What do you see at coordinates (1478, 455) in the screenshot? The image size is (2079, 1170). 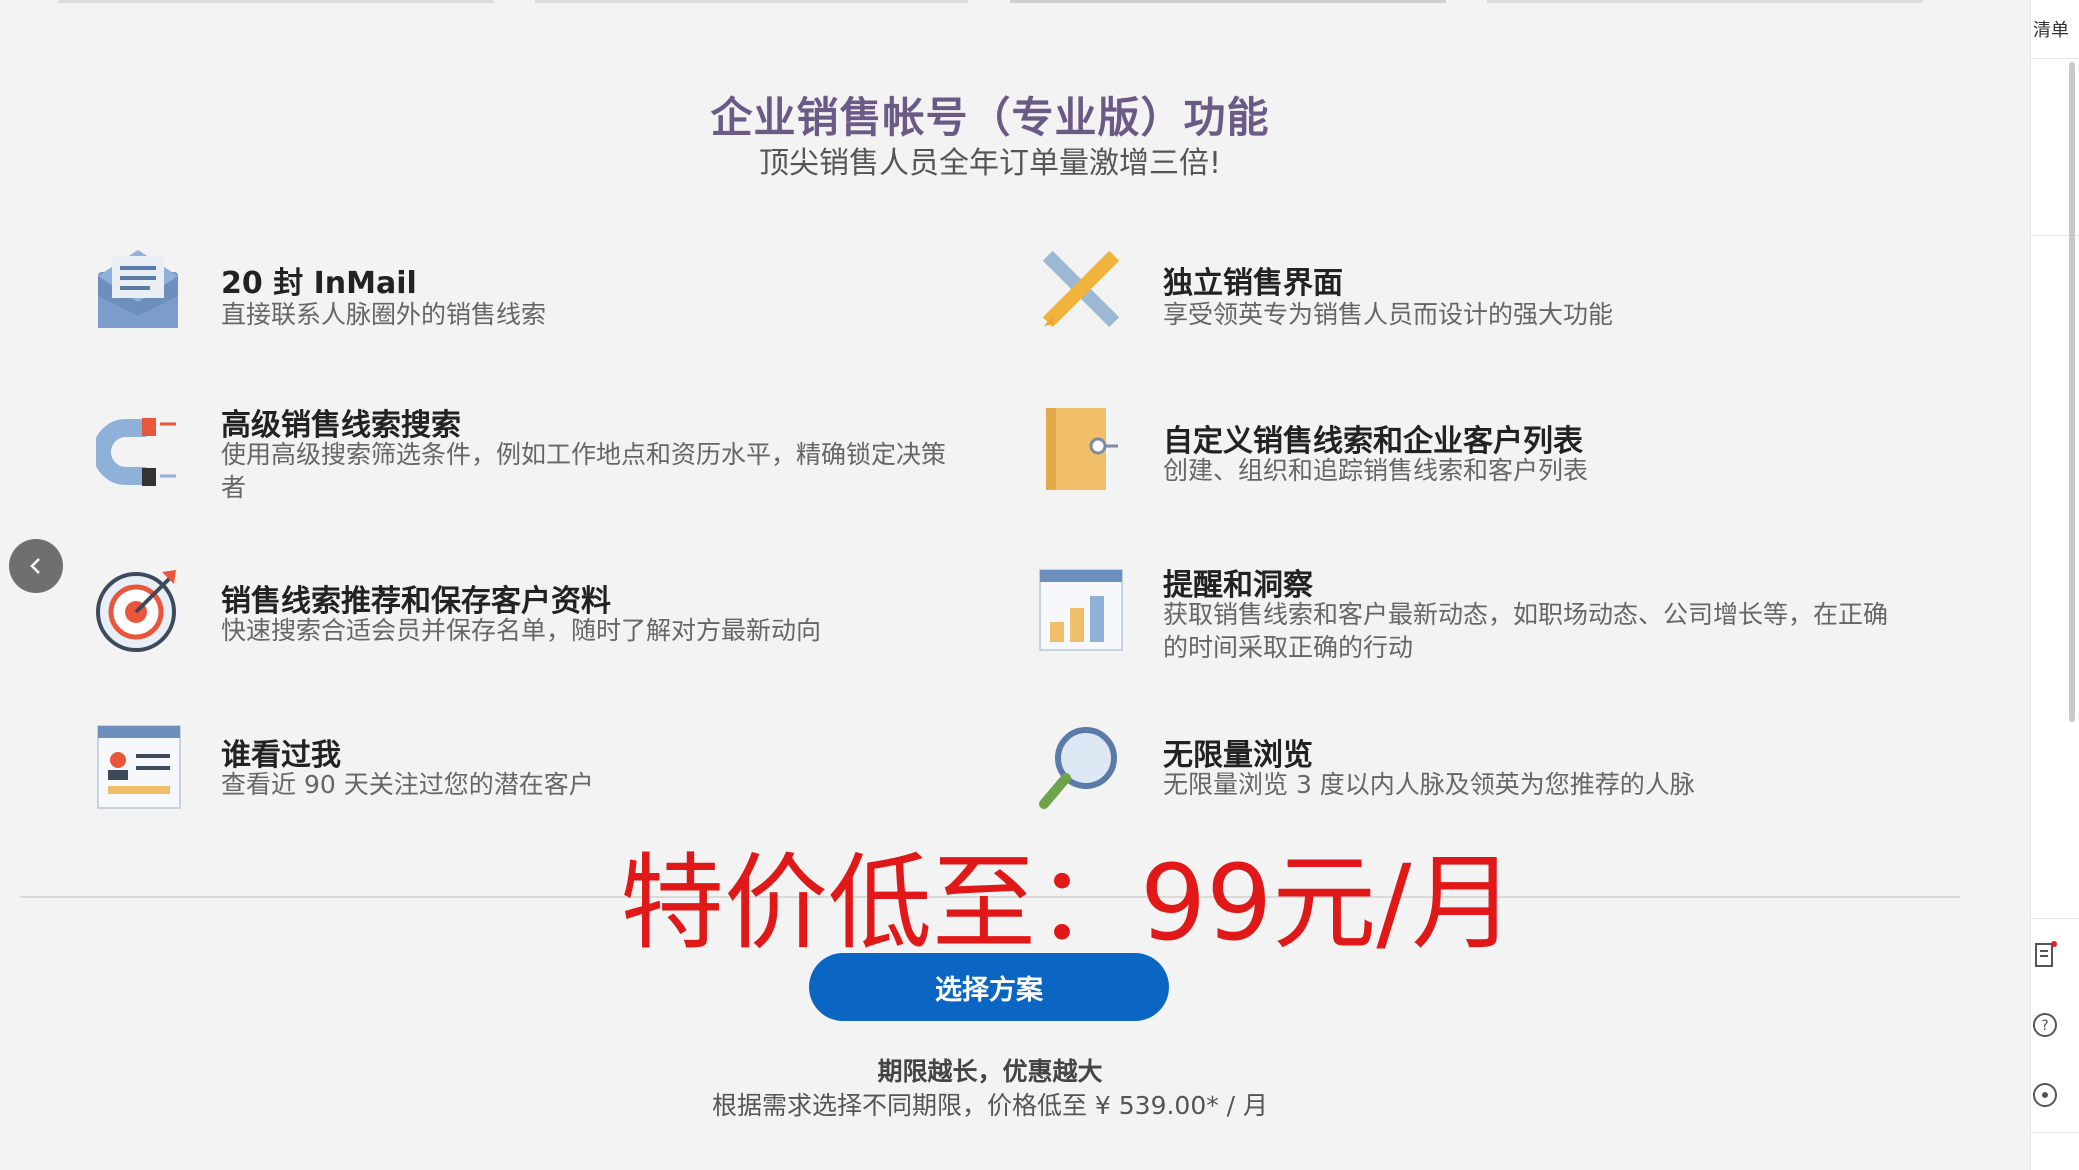 I see `feature-custom-lists: 自定义销售线索和企业客户列表 创建、组织和追踪销售线索和客户列表` at bounding box center [1478, 455].